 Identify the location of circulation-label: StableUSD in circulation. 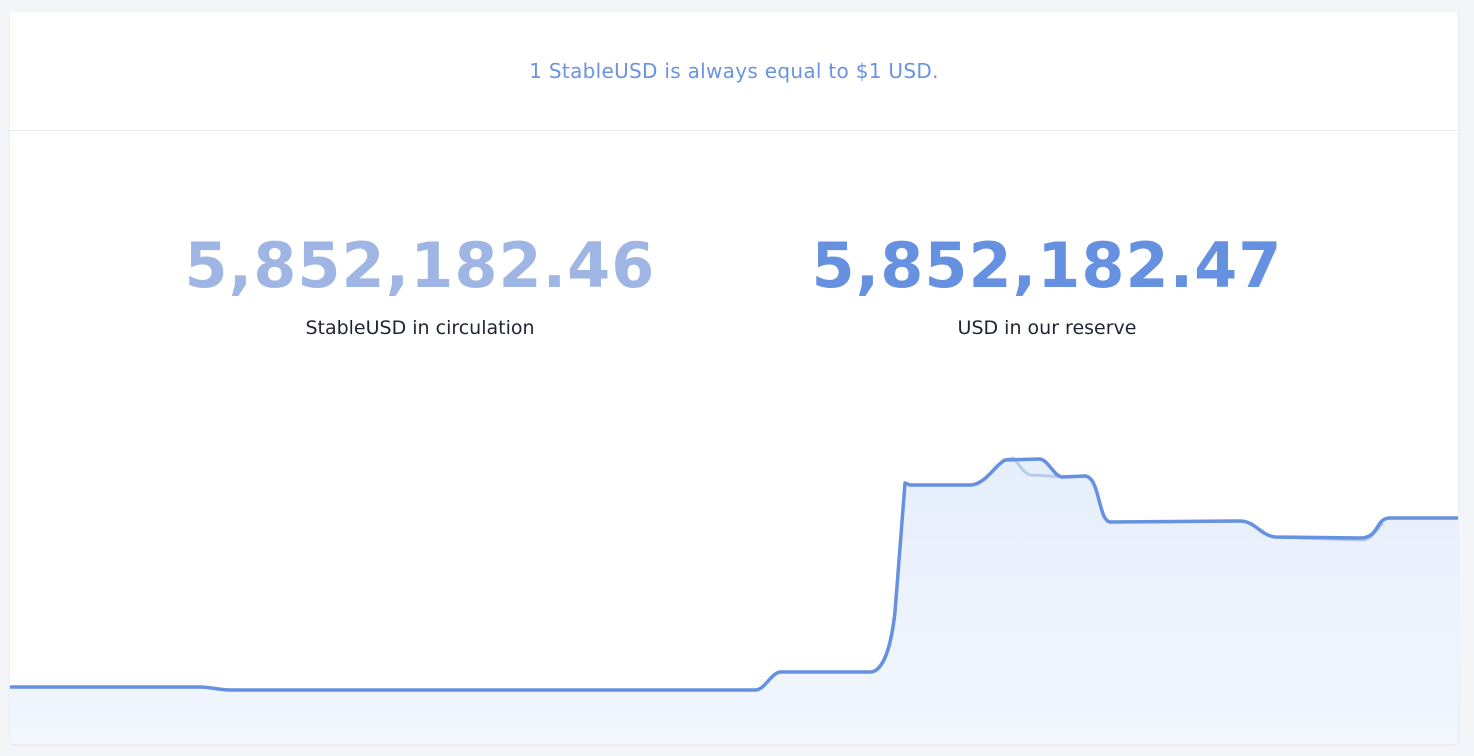
(420, 328).